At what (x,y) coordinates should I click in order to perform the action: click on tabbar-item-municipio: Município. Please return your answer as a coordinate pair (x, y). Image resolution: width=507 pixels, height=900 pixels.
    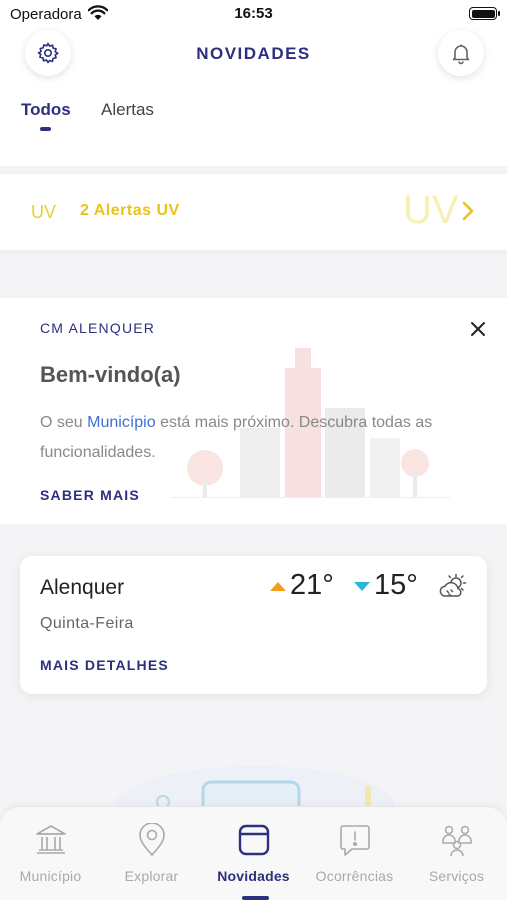
    Looking at the image, I should click on (50, 853).